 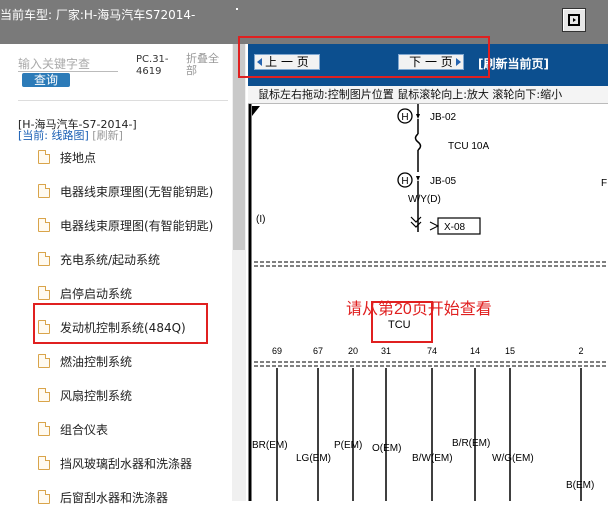 I want to click on wire-label: W/G(EM), so click(x=513, y=458).